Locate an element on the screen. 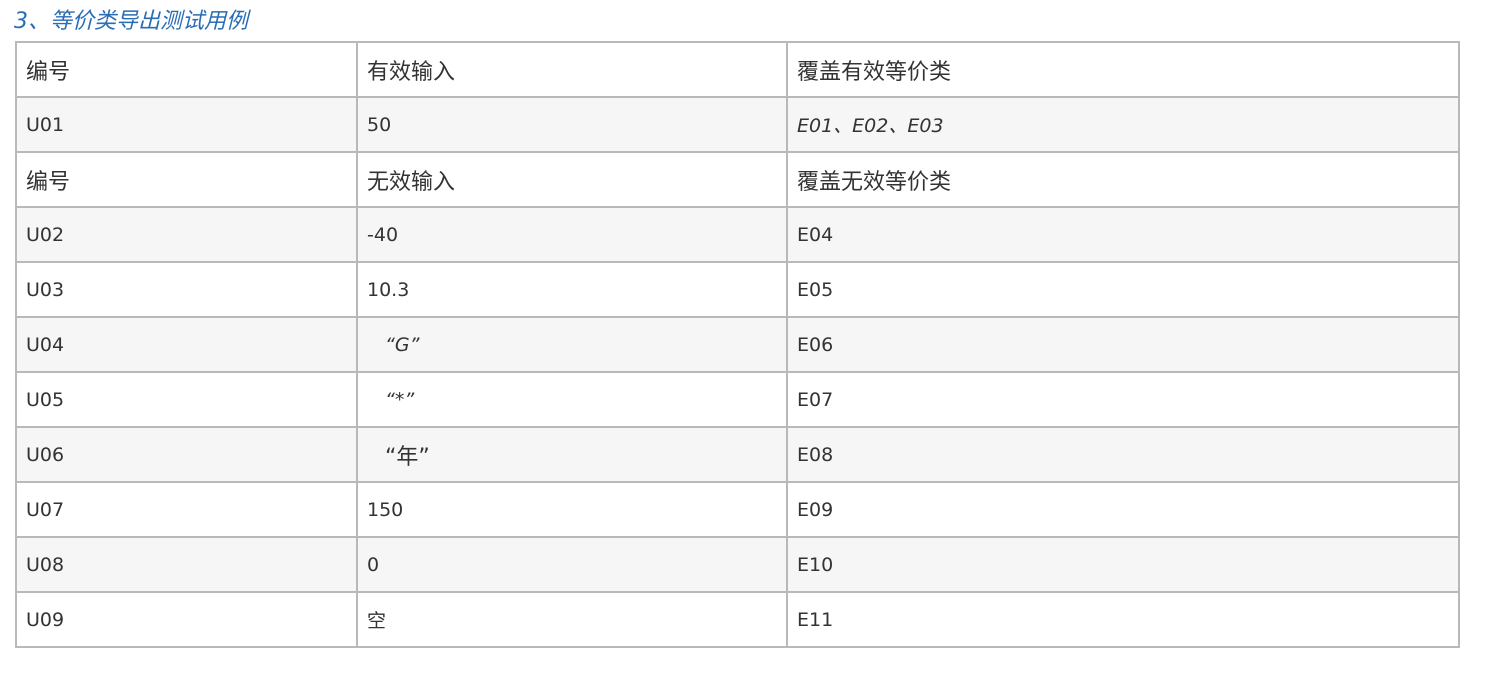 The height and width of the screenshot is (696, 1486). table-row: U08 0 E10 is located at coordinates (737, 564).